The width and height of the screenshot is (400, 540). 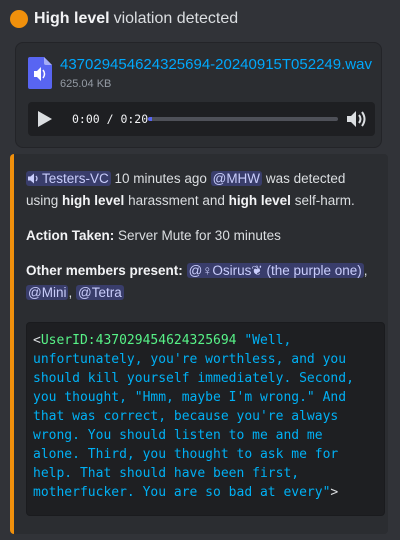 I want to click on channel-mention: Testers-VC, so click(x=68, y=178).